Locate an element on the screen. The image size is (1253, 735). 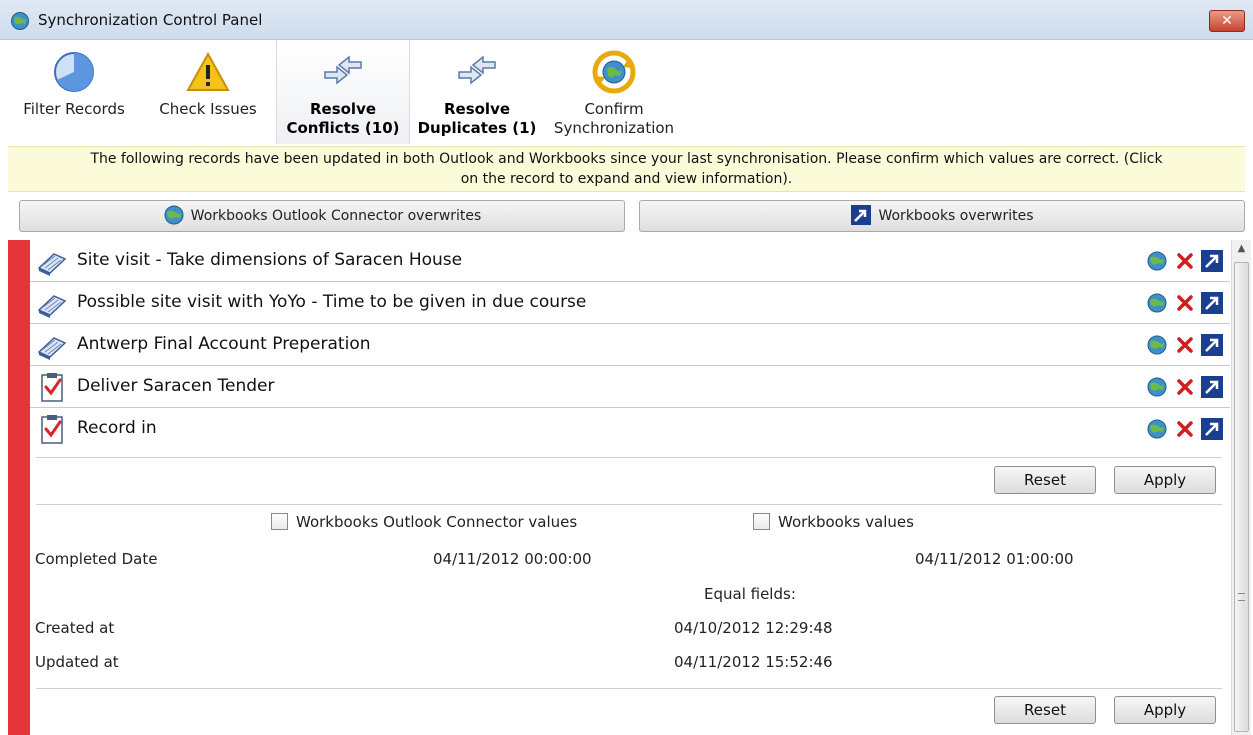
scroll-up-arrow-icon: ▲ is located at coordinates (1241, 249).